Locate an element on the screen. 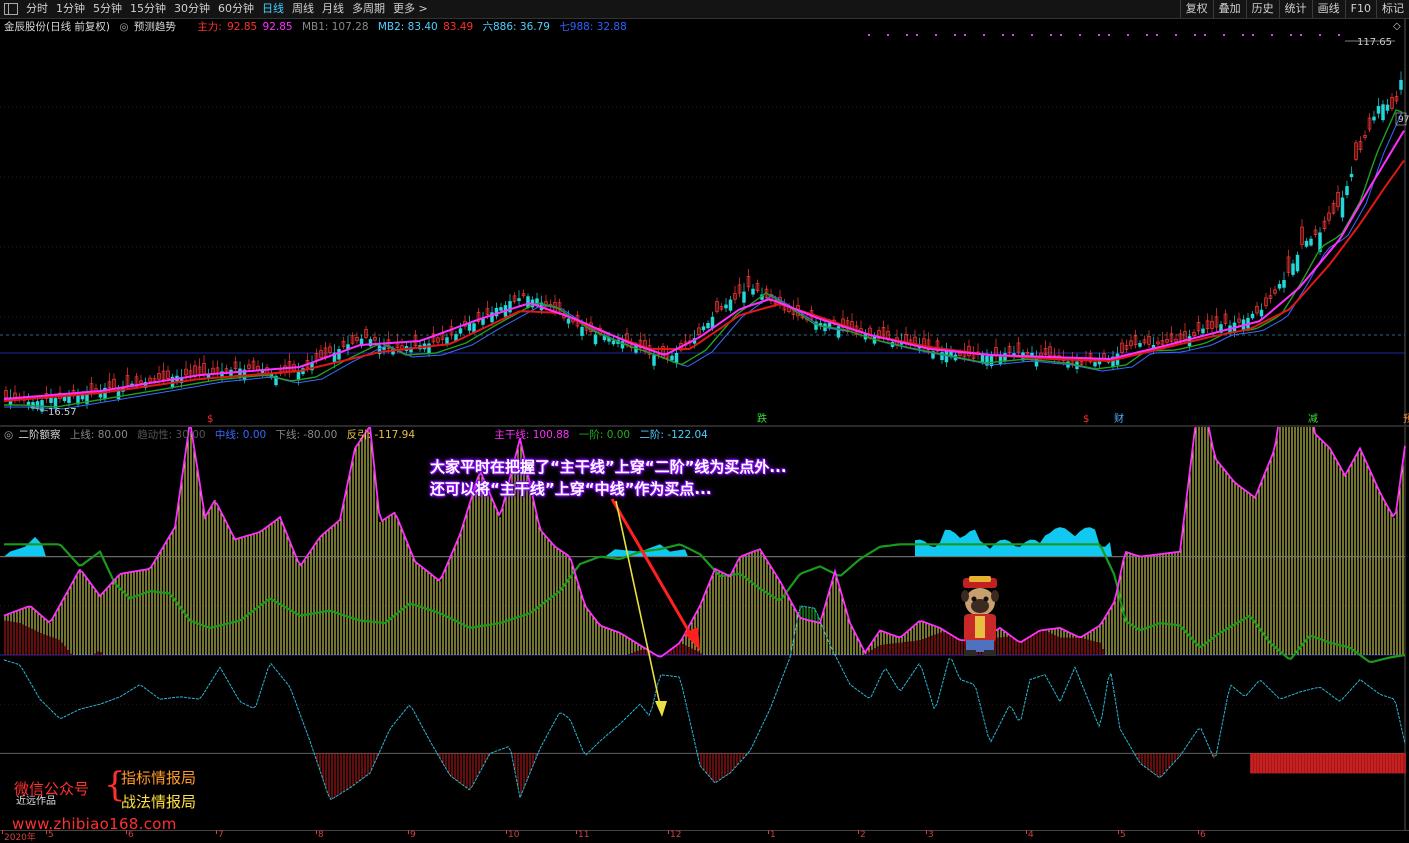 The image size is (1409, 843). date-tick-12: 4 is located at coordinates (1031, 835).